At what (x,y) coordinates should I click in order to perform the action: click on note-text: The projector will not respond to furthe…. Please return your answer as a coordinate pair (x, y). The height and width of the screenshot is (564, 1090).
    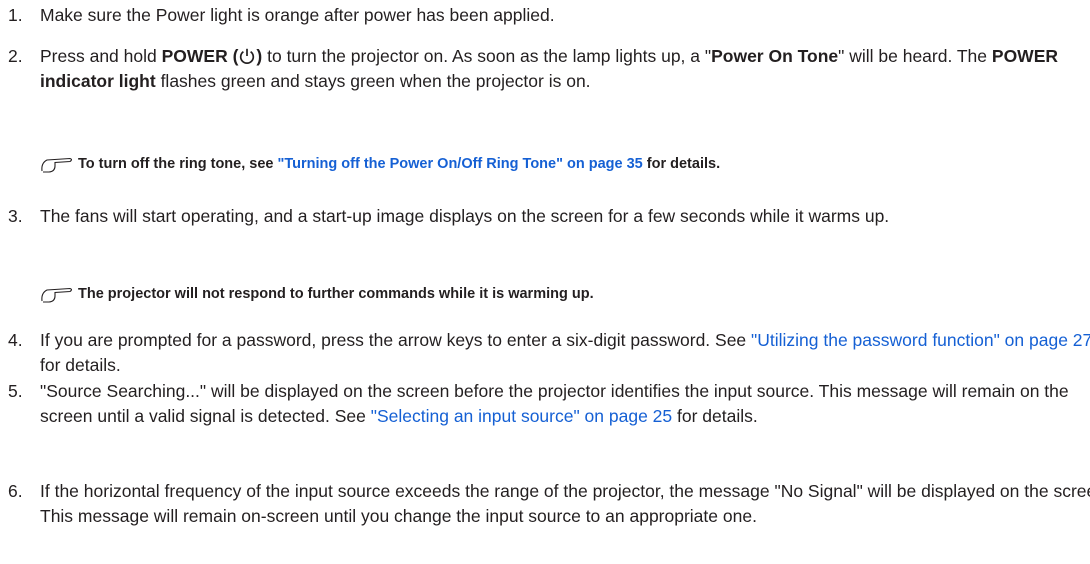
    Looking at the image, I should click on (336, 294).